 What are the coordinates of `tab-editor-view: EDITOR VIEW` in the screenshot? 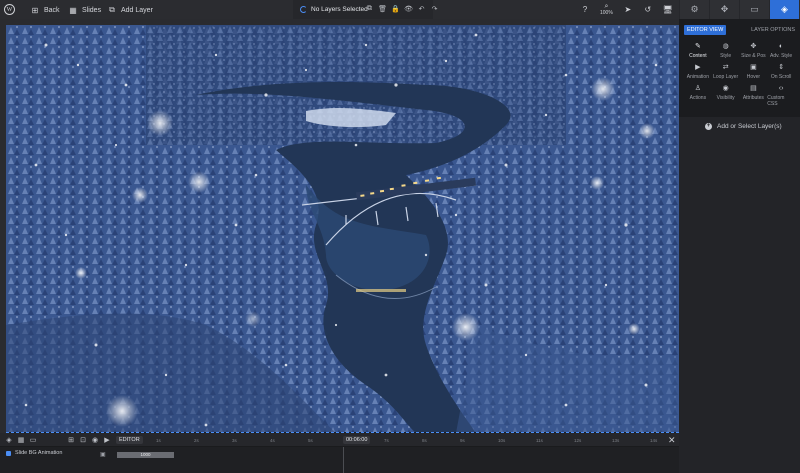 It's located at (705, 30).